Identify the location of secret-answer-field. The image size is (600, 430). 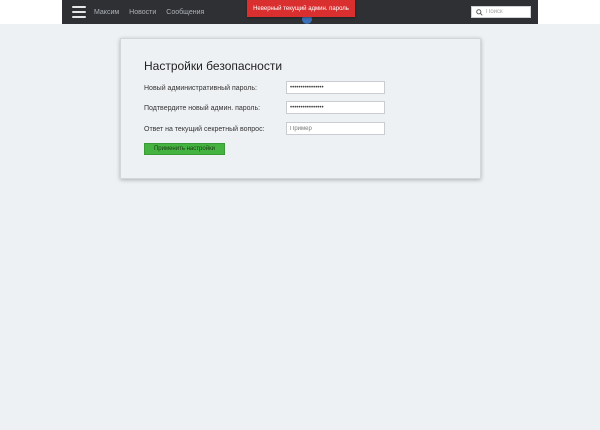
(335, 128).